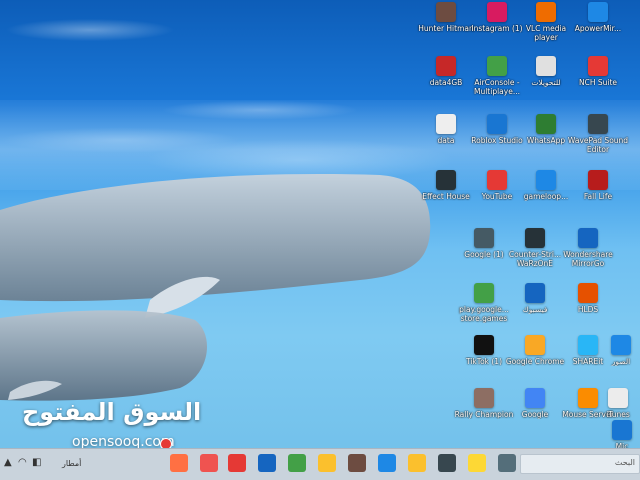  Describe the element at coordinates (209, 463) in the screenshot. I see `calendar-icon` at that location.